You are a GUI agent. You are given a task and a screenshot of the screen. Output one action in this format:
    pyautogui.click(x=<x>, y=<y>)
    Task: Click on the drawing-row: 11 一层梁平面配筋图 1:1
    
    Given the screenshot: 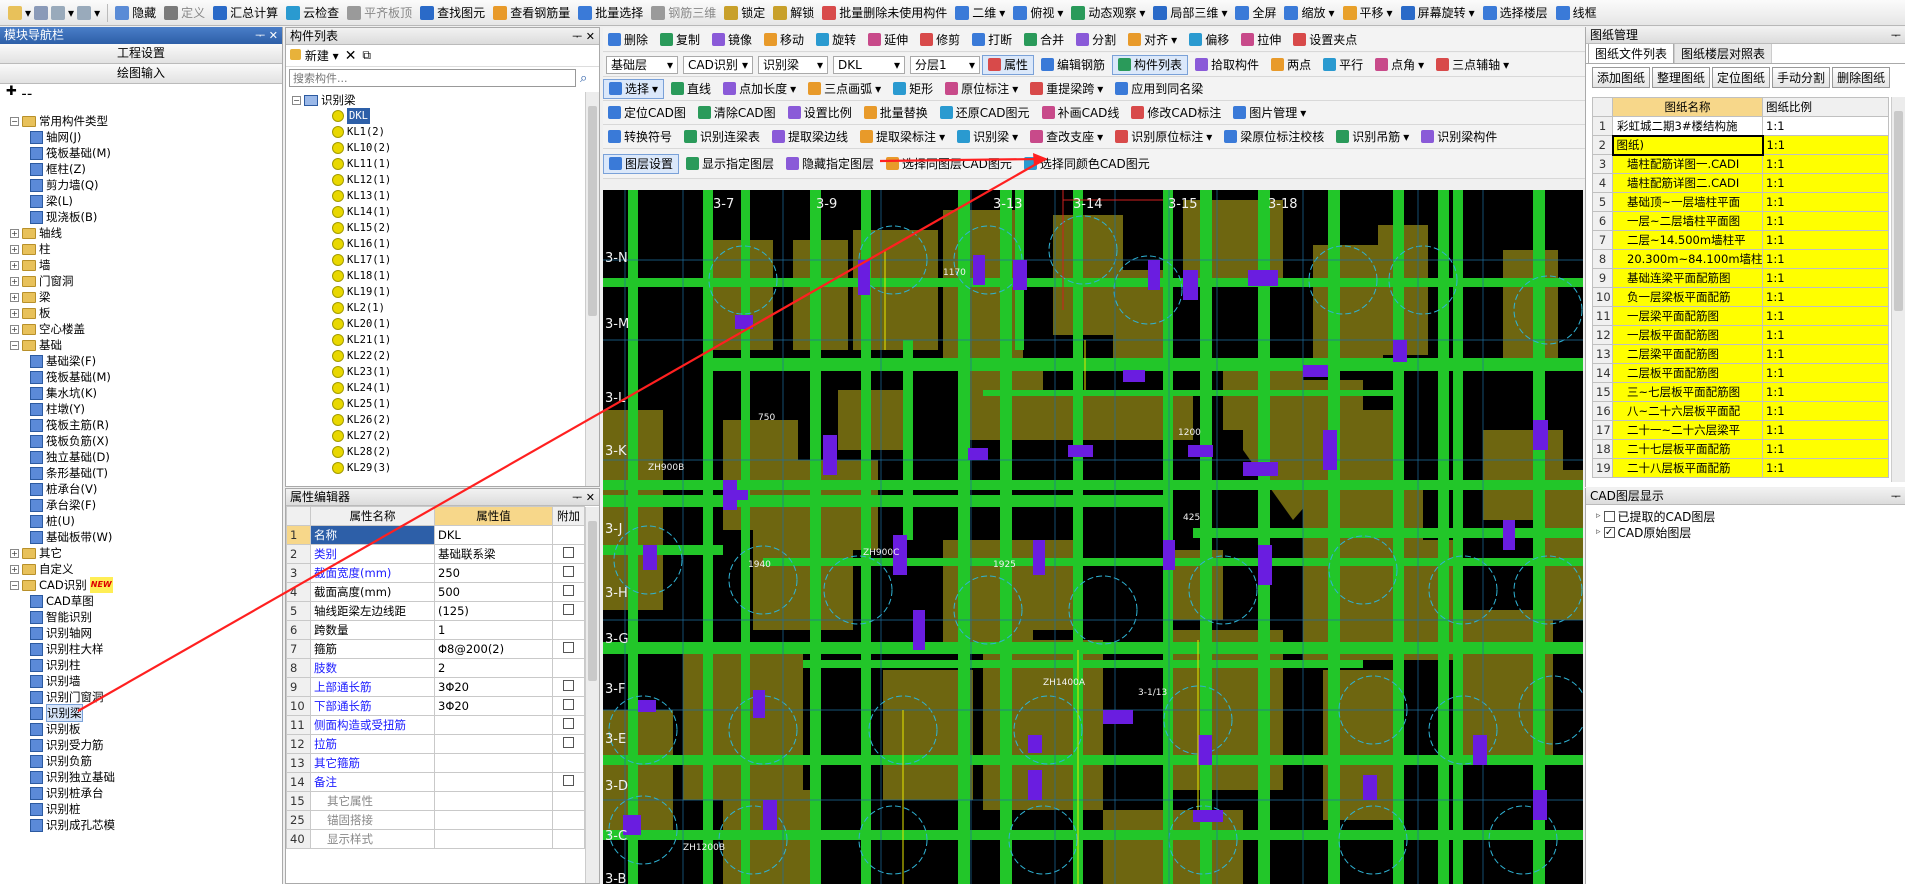 What is the action you would take?
    pyautogui.click(x=1740, y=316)
    